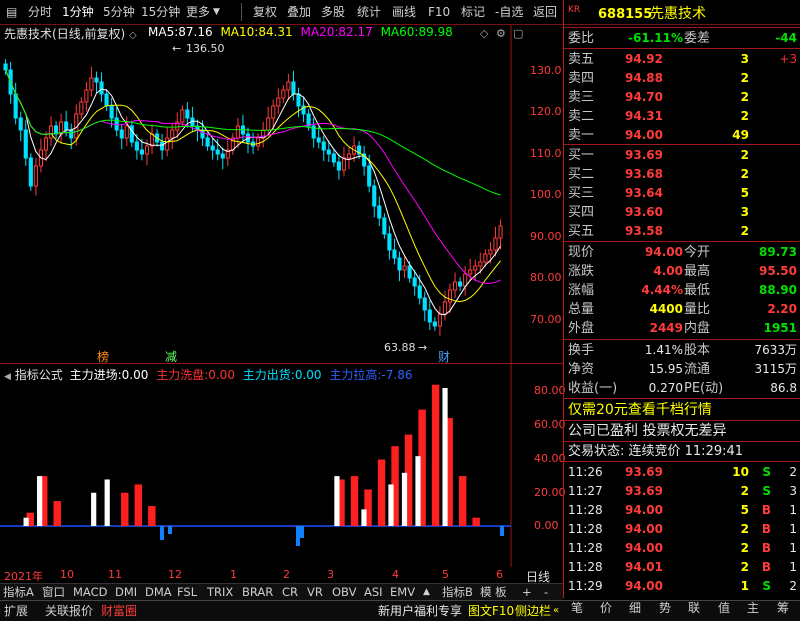 Image resolution: width=800 pixels, height=621 pixels. What do you see at coordinates (697, 309) in the screenshot?
I see `stat-label: 量比` at bounding box center [697, 309].